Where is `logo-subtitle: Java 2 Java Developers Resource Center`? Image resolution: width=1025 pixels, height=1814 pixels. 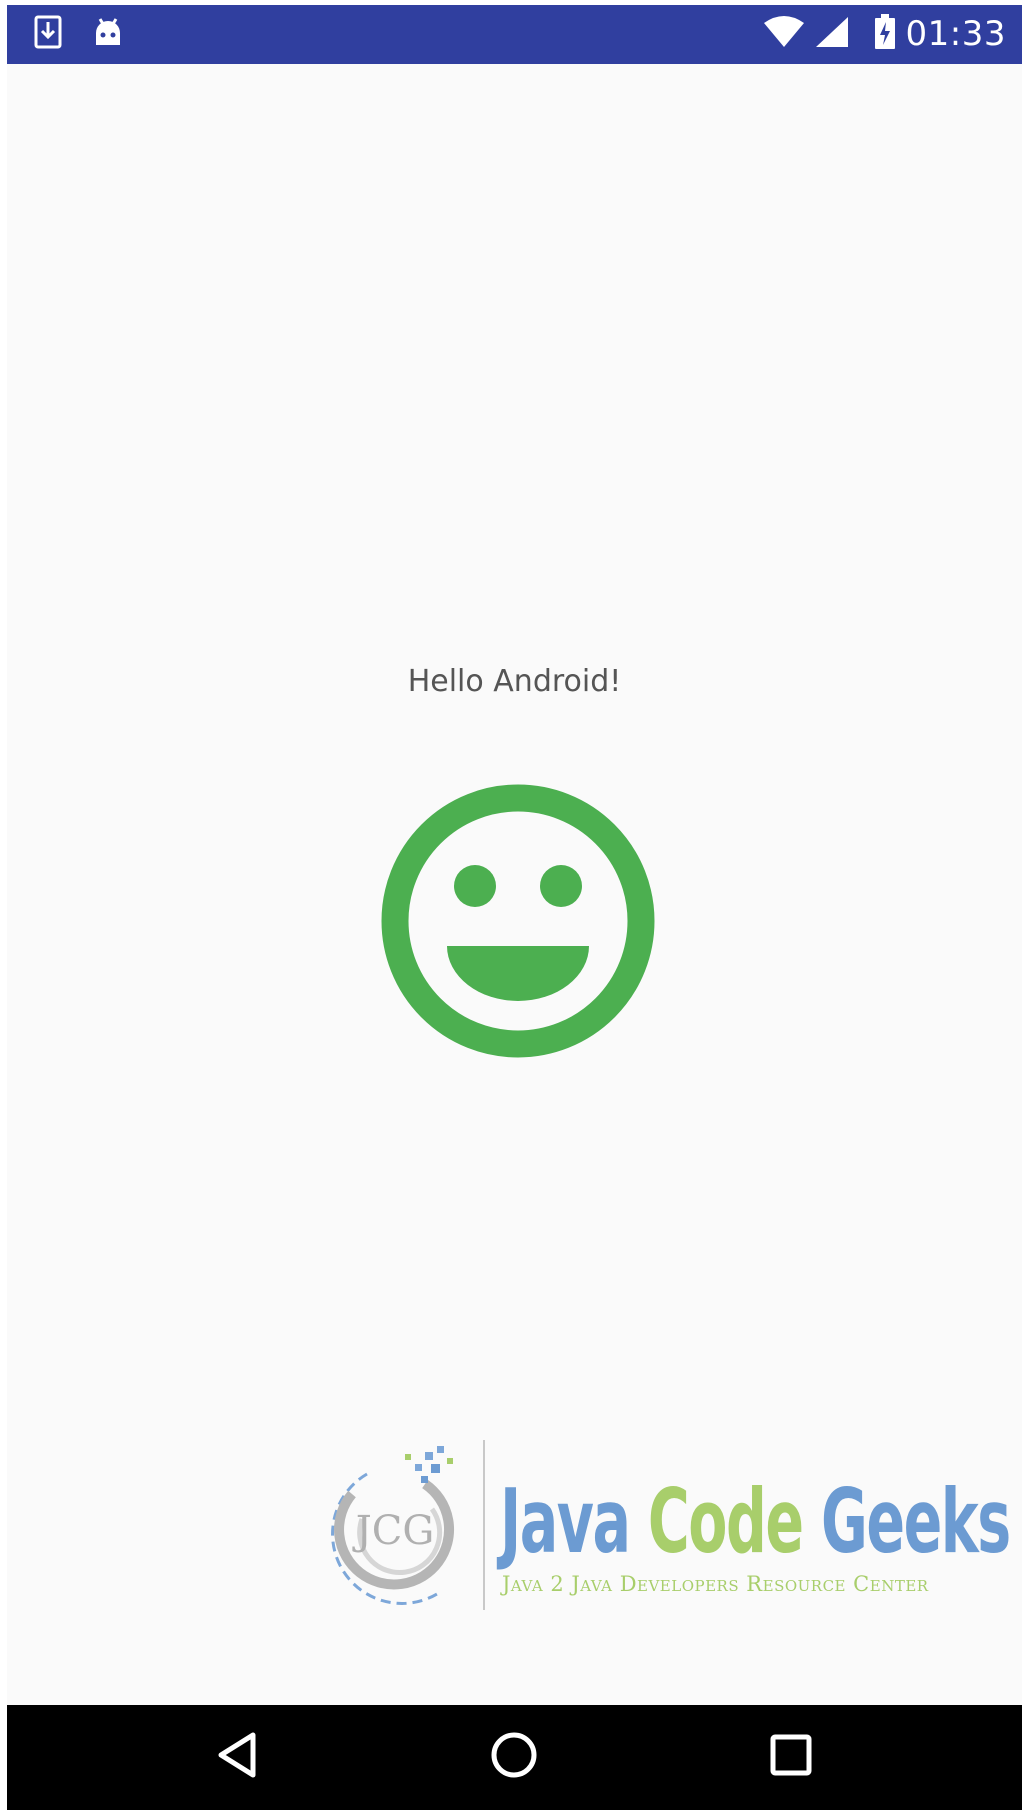
logo-subtitle: Java 2 Java Developers Resource Center is located at coordinates (715, 1584).